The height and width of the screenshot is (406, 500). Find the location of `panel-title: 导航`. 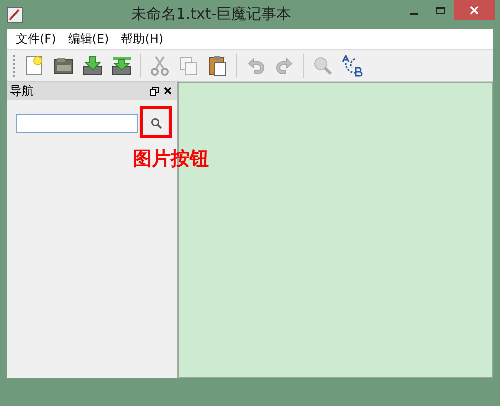

panel-title: 导航 is located at coordinates (22, 91).